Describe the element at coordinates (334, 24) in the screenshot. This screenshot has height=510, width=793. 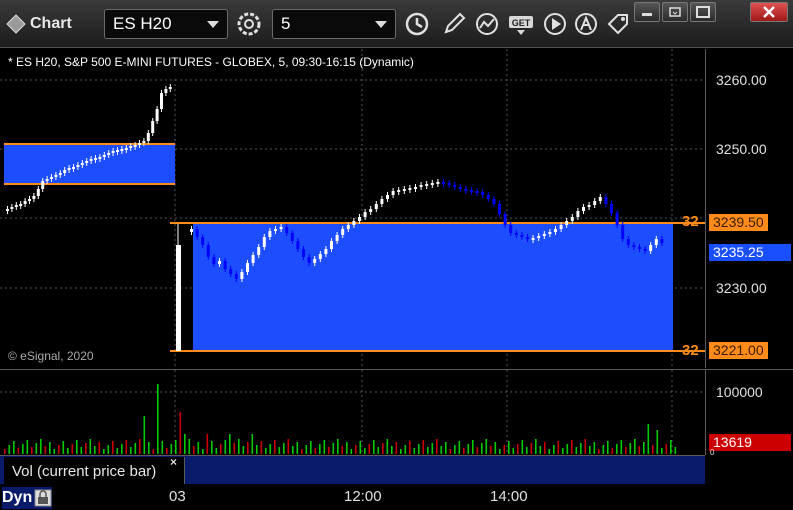
I see `interval-selector: 5` at that location.